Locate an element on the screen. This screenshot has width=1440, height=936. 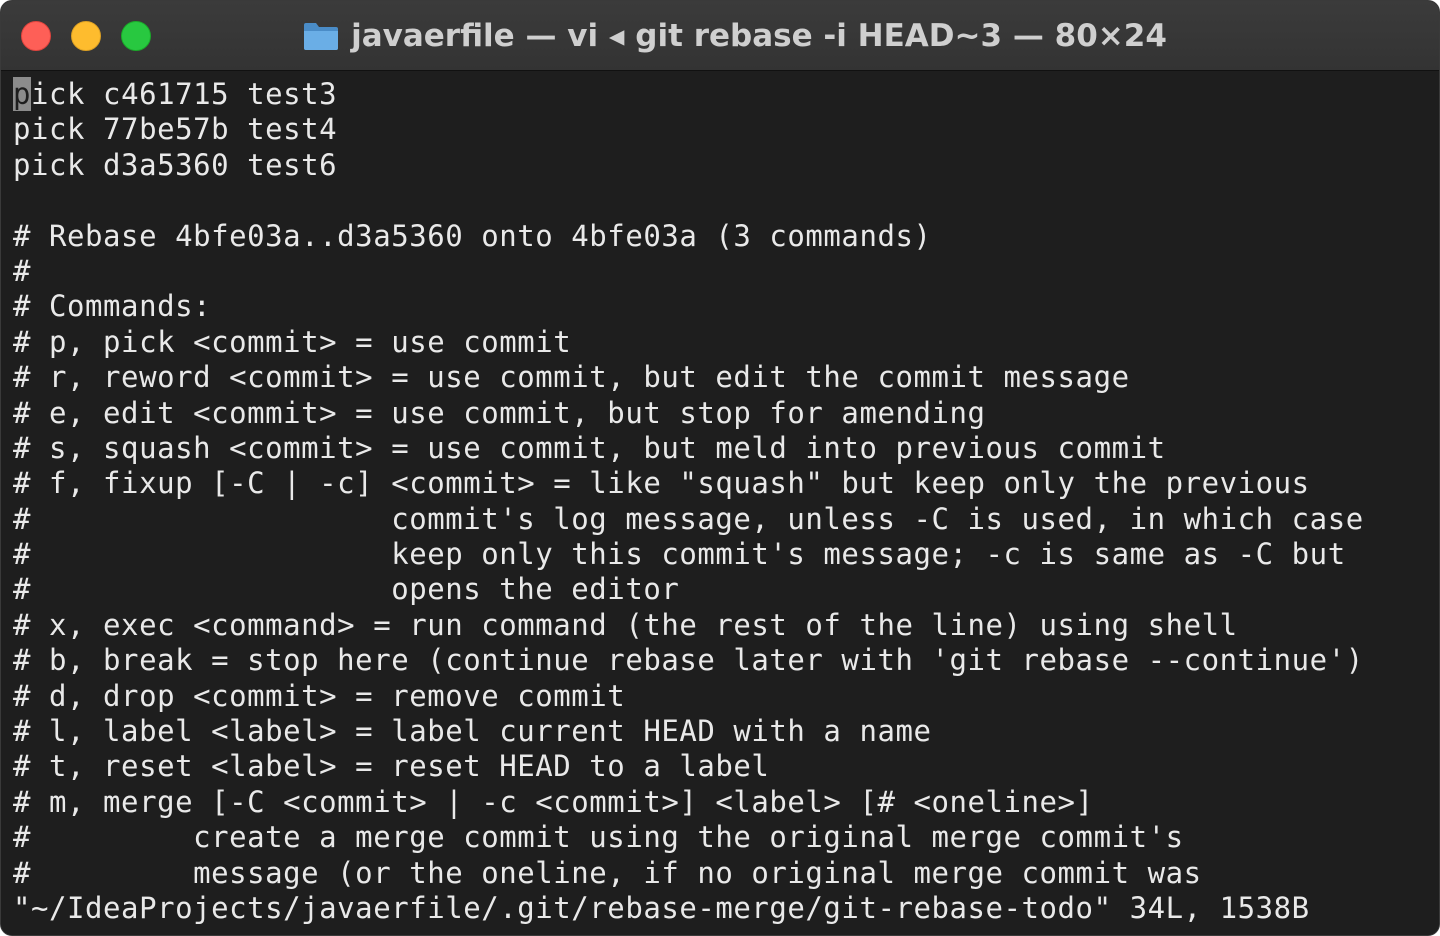
minimize-icon is located at coordinates (86, 36).